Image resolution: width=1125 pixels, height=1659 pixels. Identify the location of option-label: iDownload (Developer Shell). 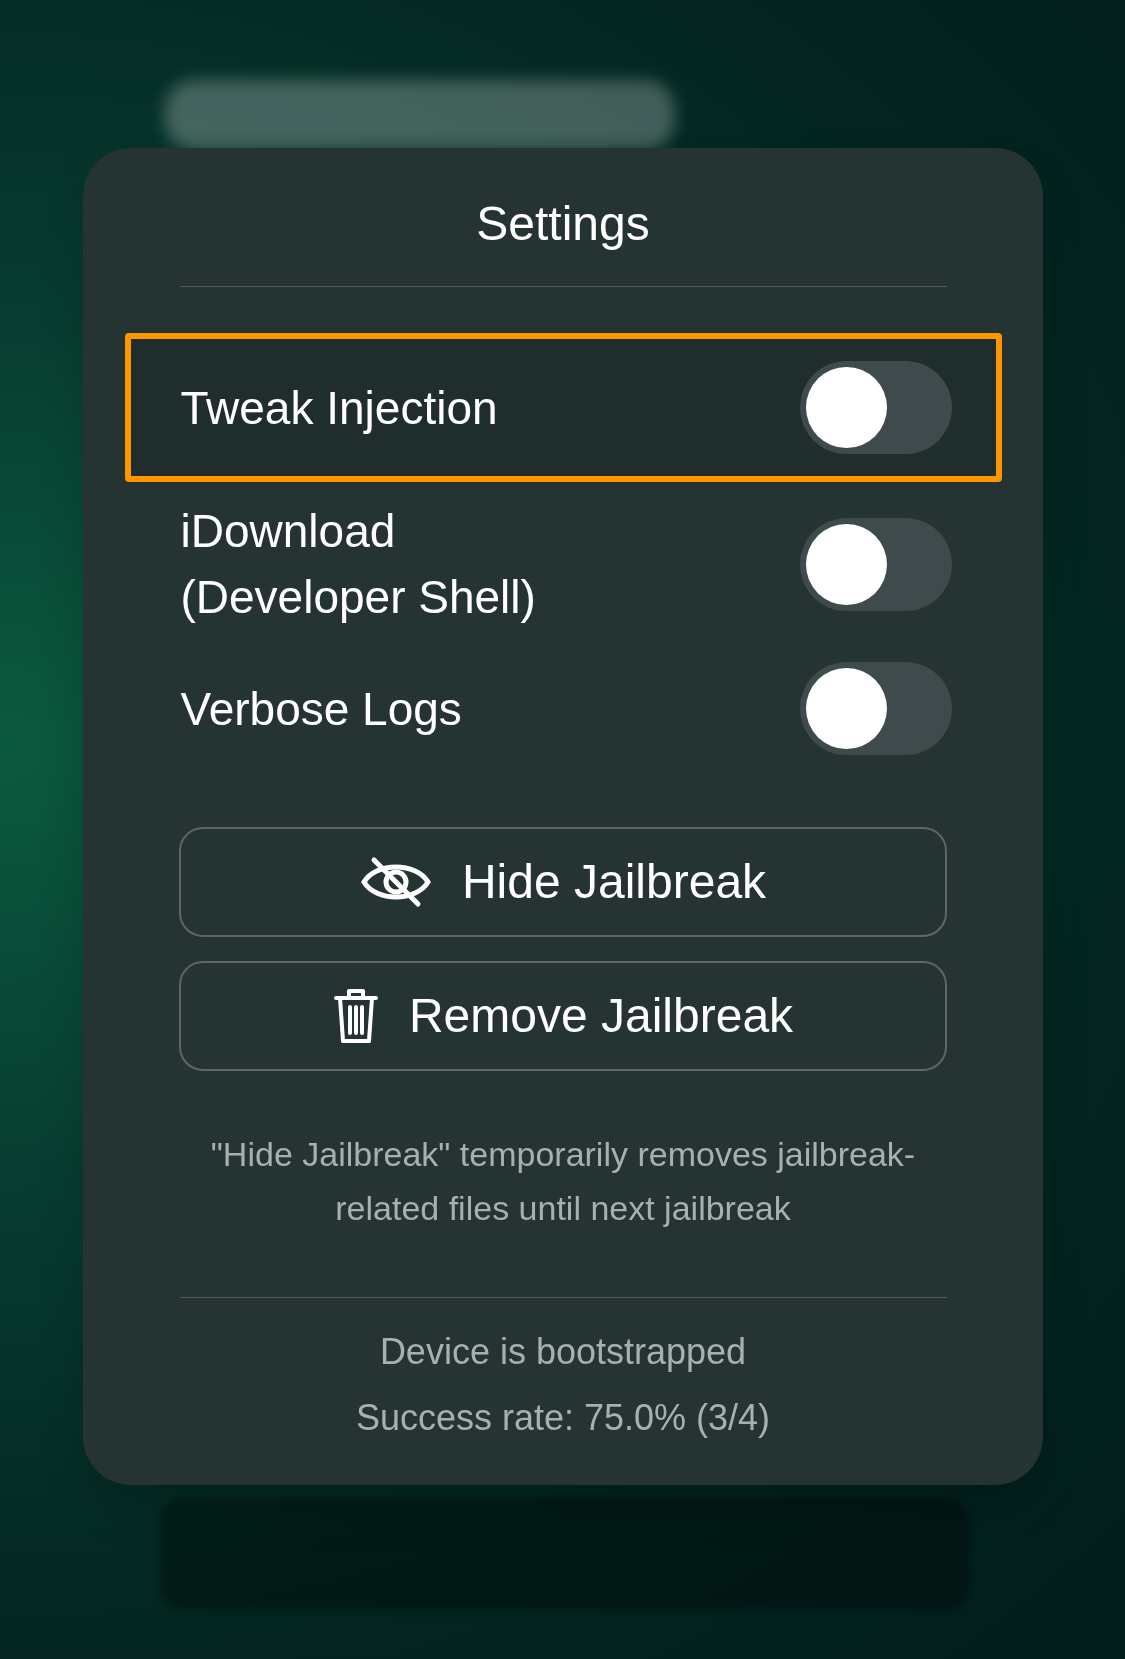
(358, 564).